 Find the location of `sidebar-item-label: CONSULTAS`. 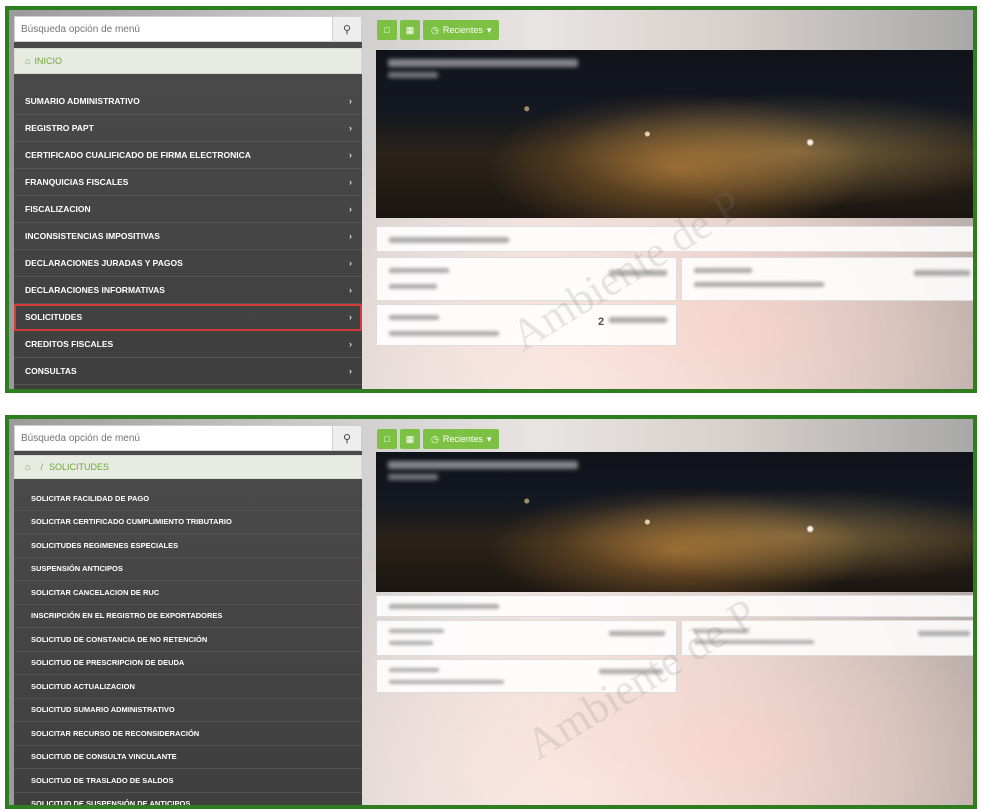

sidebar-item-label: CONSULTAS is located at coordinates (51, 371).